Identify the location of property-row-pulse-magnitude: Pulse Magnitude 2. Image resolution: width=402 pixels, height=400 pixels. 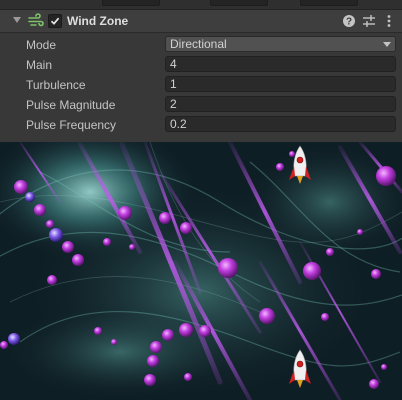
(201, 105).